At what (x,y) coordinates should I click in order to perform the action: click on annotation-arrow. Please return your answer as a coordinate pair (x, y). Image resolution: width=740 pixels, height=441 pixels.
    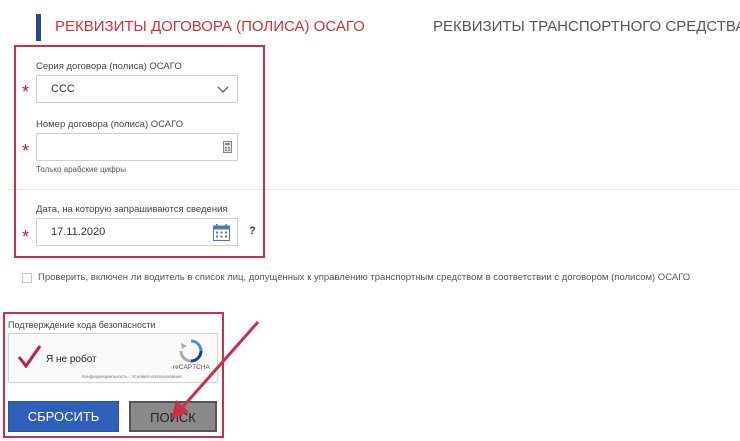
    Looking at the image, I should click on (215, 370).